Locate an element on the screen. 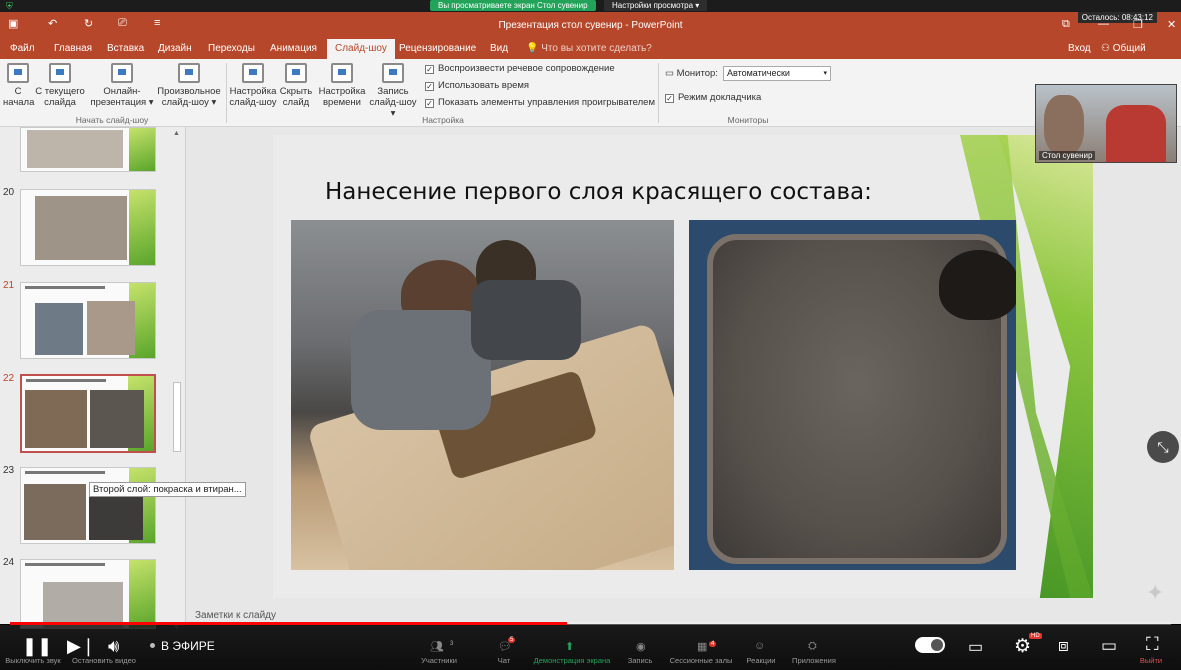  share-screen-icon: ⬆ is located at coordinates (569, 646).